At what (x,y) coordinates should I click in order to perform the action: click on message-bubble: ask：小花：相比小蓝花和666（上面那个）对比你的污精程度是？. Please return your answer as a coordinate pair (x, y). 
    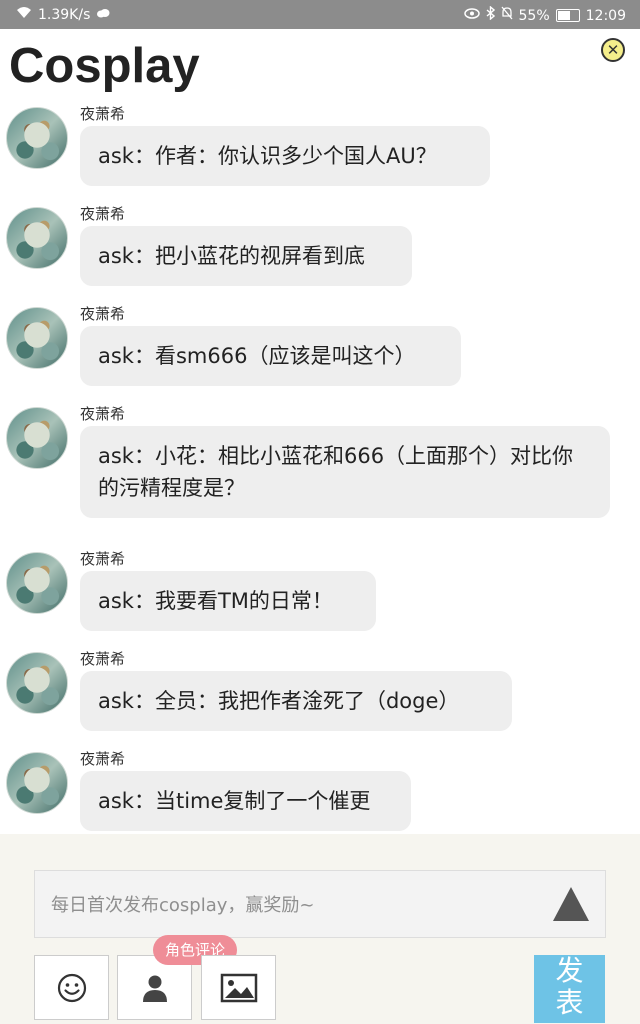
    Looking at the image, I should click on (345, 472).